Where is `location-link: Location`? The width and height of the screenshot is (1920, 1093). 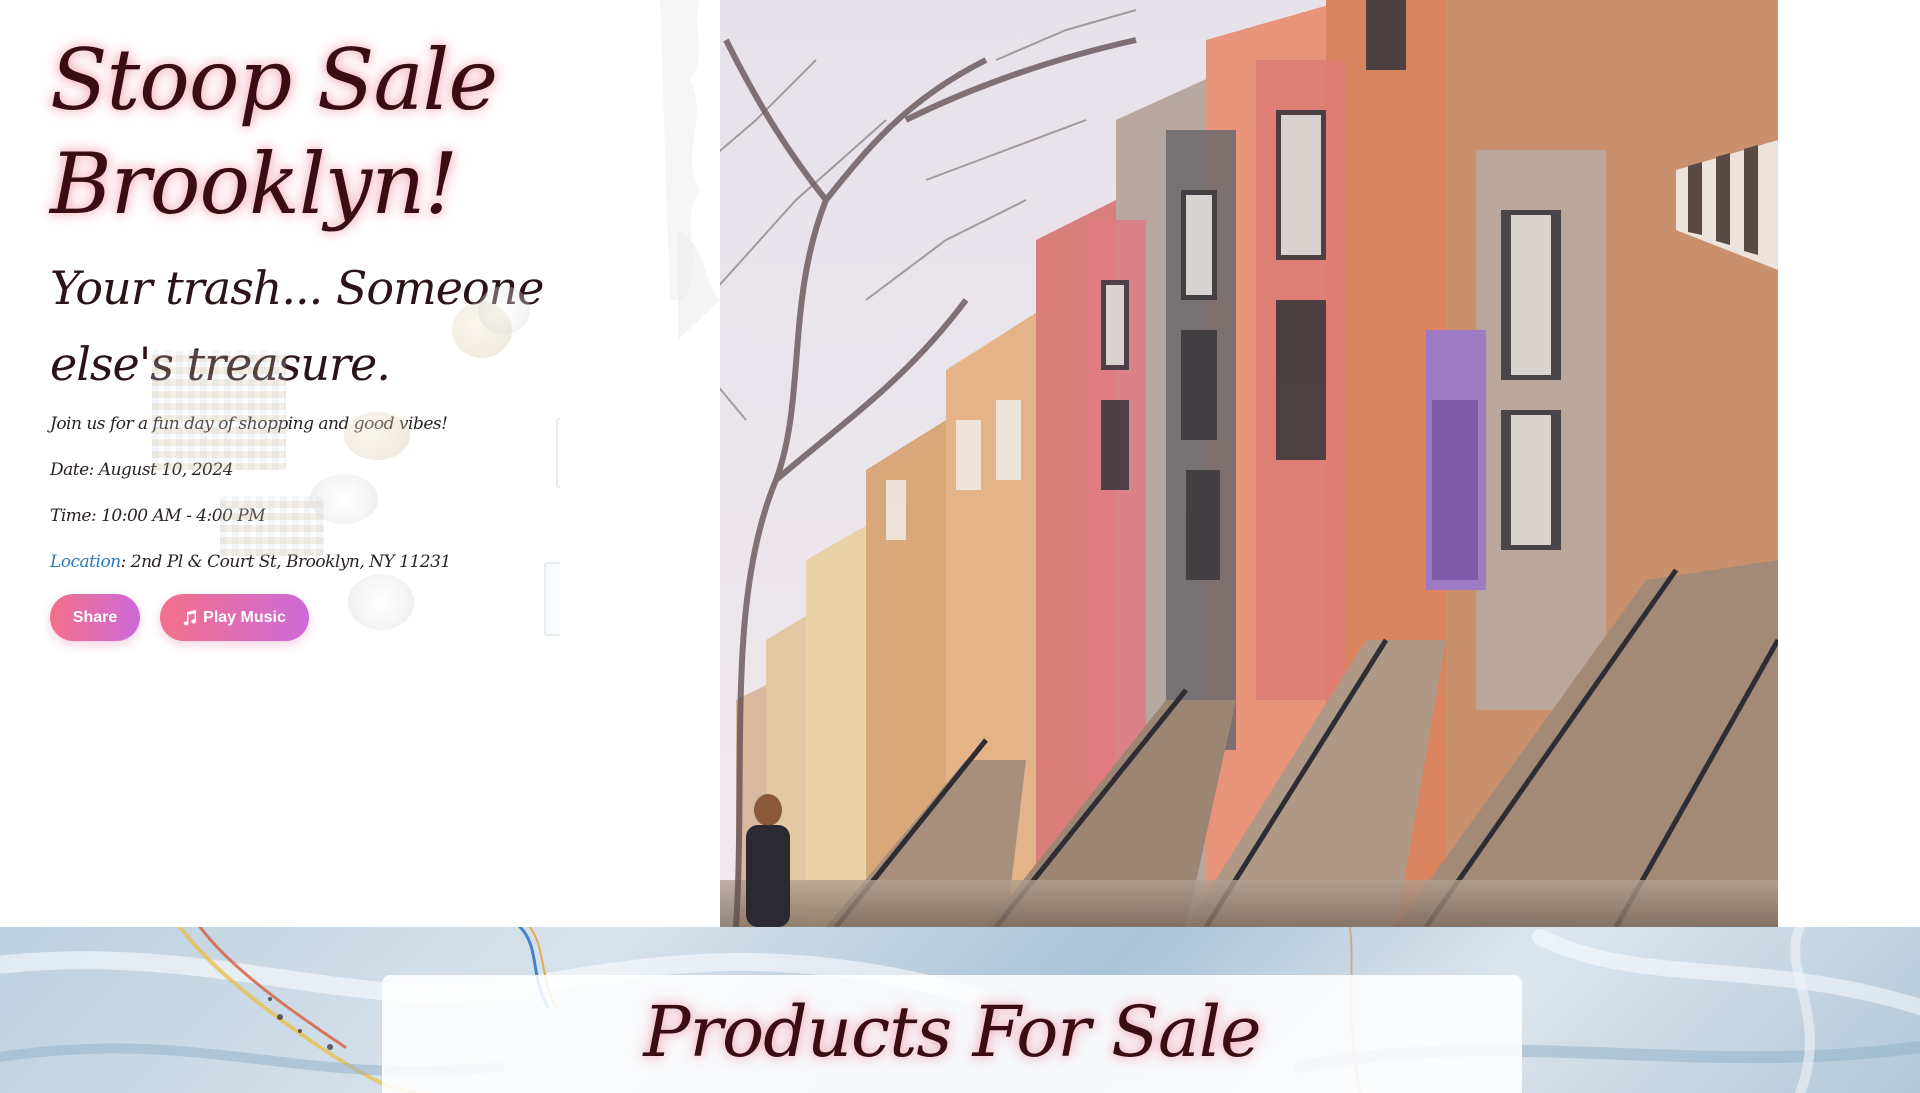 location-link: Location is located at coordinates (85, 562).